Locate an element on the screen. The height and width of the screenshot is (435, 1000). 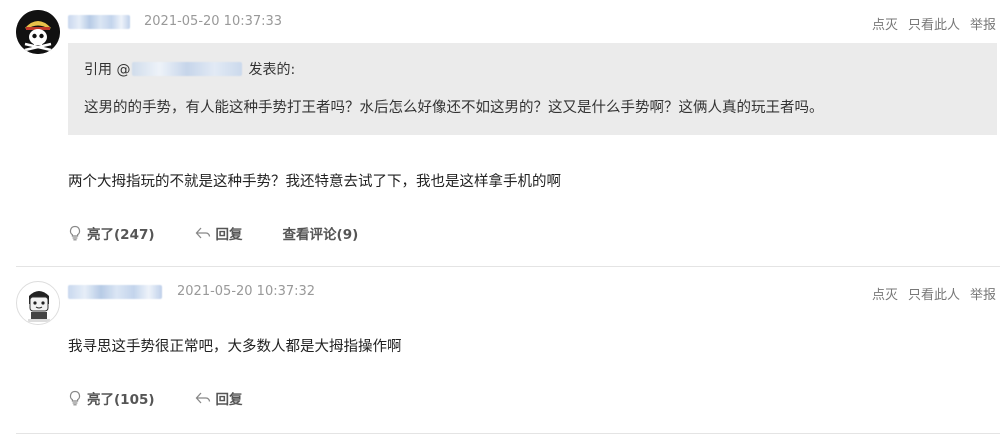
post-timestamp: 2021-05-20 10:37:33 is located at coordinates (213, 21).